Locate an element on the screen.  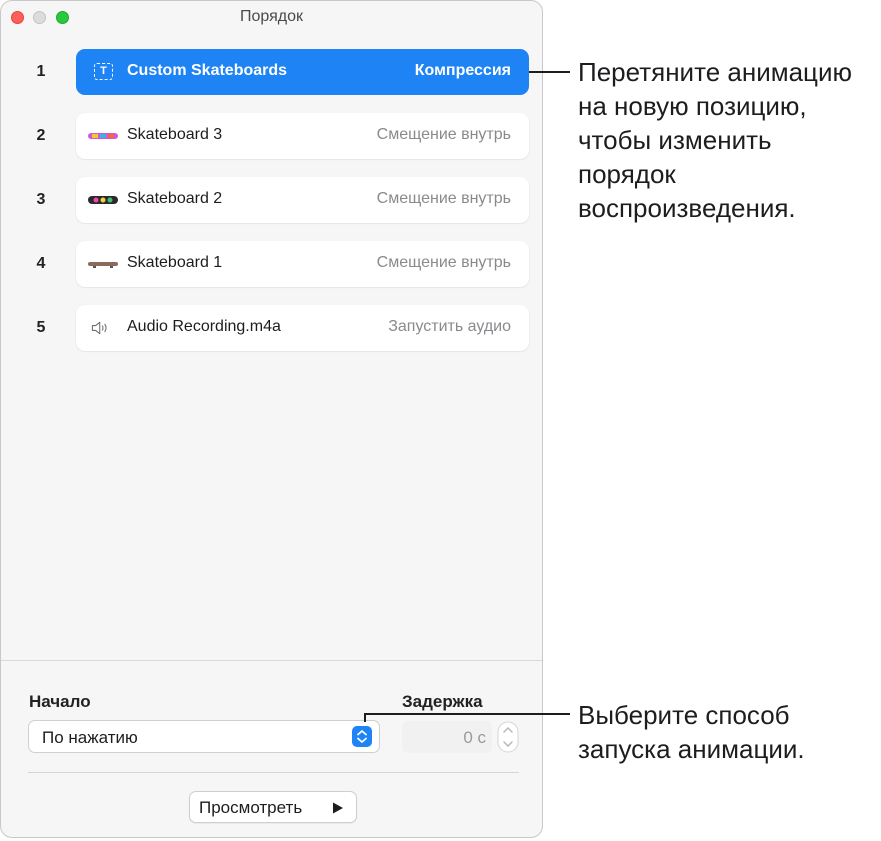
section-divider is located at coordinates (271, 660).